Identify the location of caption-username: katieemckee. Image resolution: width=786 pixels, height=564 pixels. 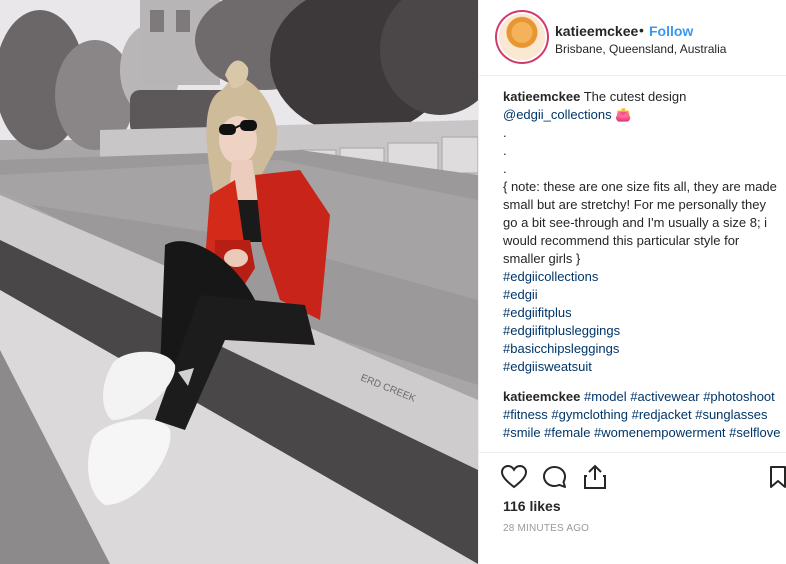
(541, 96).